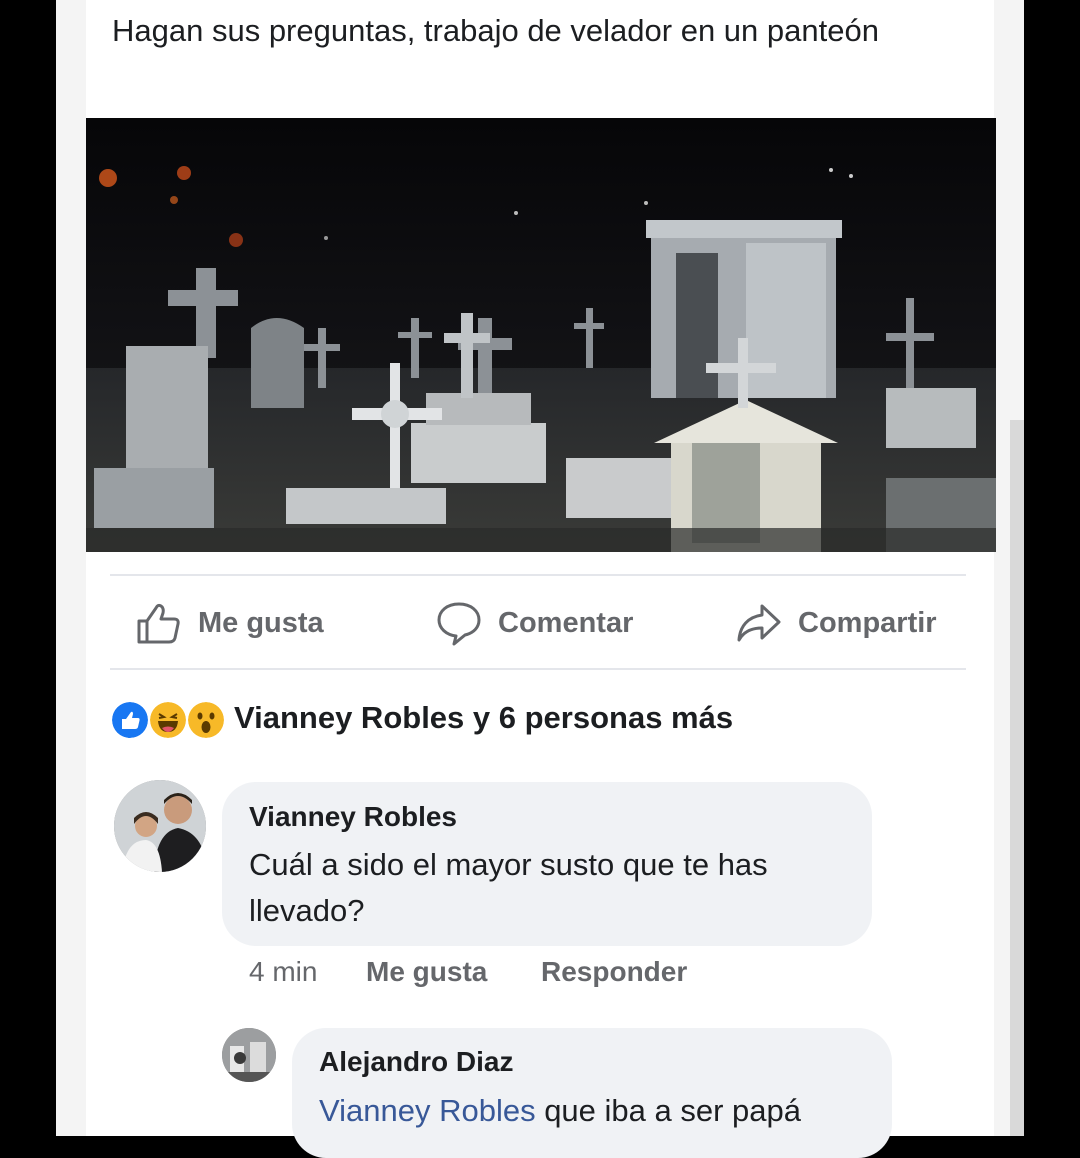 The width and height of the screenshot is (1080, 1158). Describe the element at coordinates (416, 1062) in the screenshot. I see `reply-author: Alejandro Diaz` at that location.